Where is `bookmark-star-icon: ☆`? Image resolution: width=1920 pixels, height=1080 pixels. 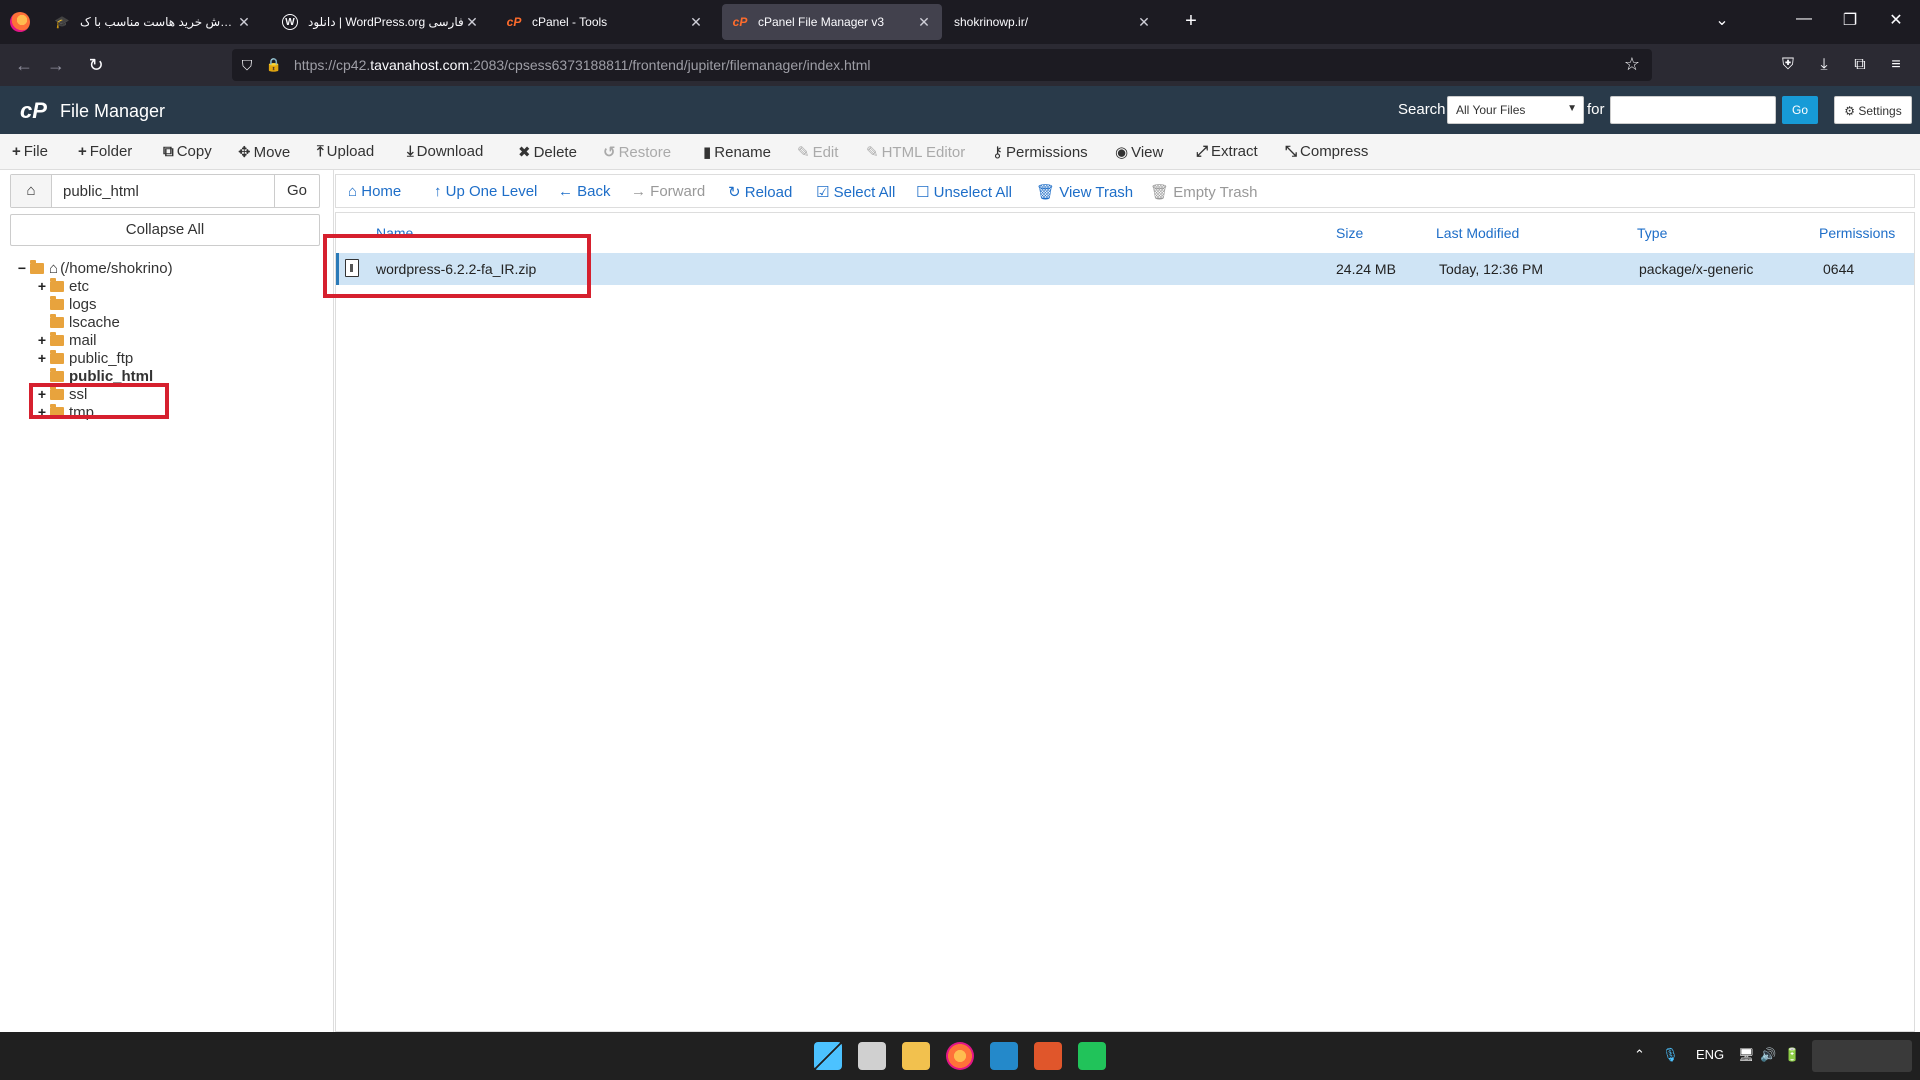 bookmark-star-icon: ☆ is located at coordinates (1632, 64).